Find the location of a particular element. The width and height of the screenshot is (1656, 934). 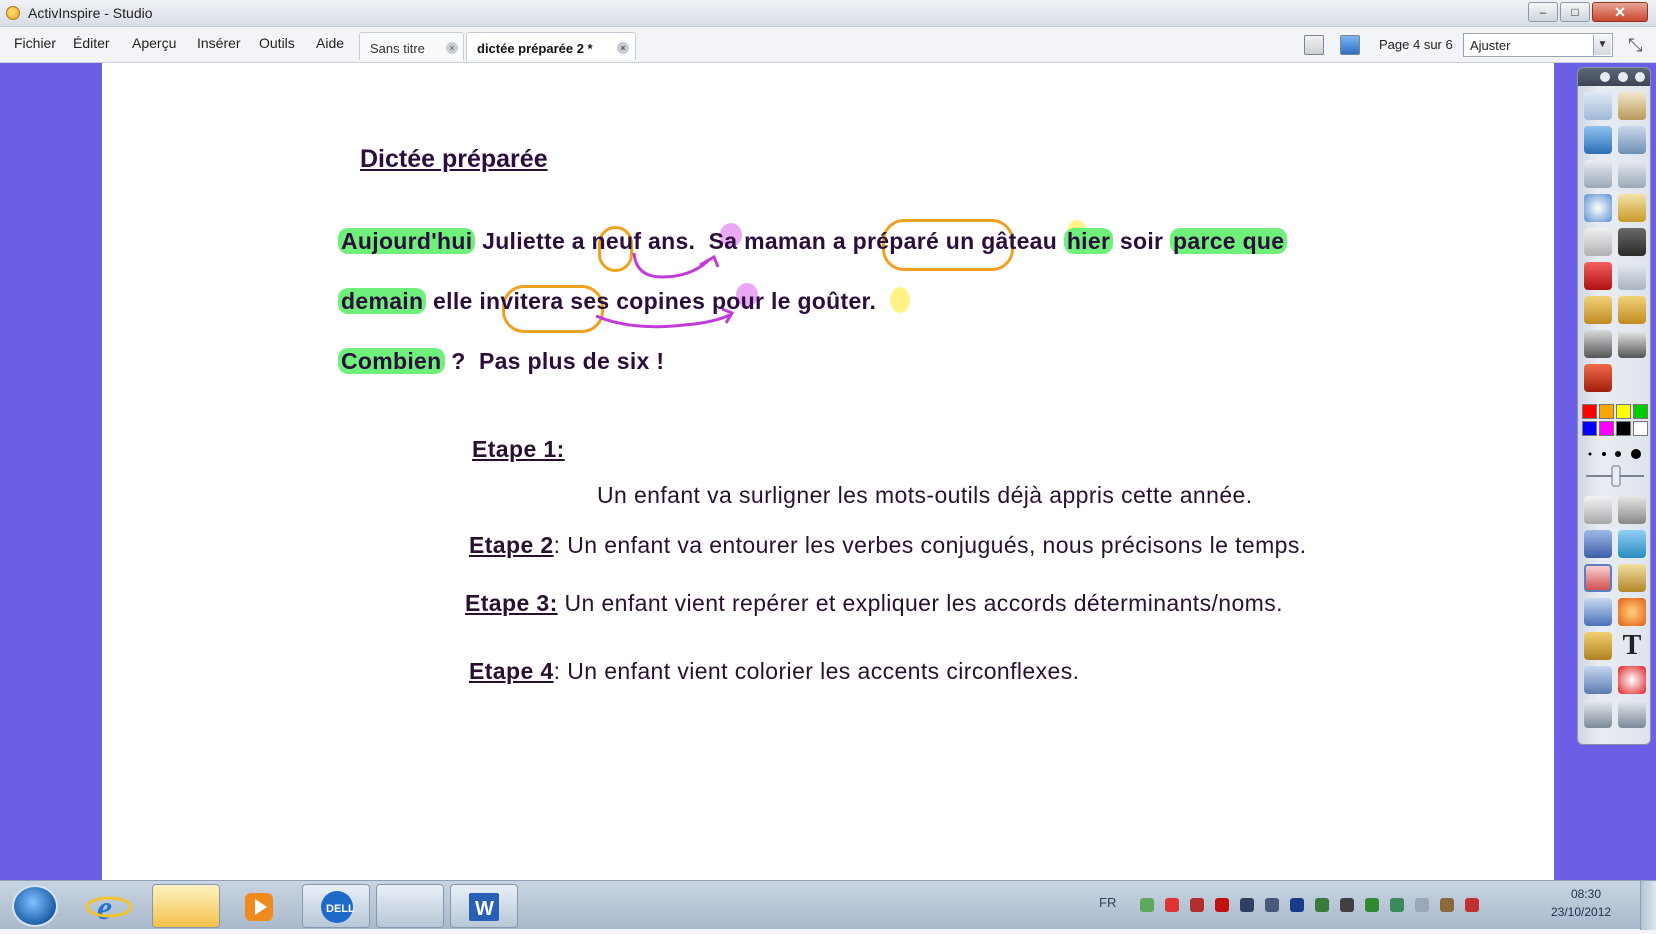

maximize-button: □ is located at coordinates (1575, 12).